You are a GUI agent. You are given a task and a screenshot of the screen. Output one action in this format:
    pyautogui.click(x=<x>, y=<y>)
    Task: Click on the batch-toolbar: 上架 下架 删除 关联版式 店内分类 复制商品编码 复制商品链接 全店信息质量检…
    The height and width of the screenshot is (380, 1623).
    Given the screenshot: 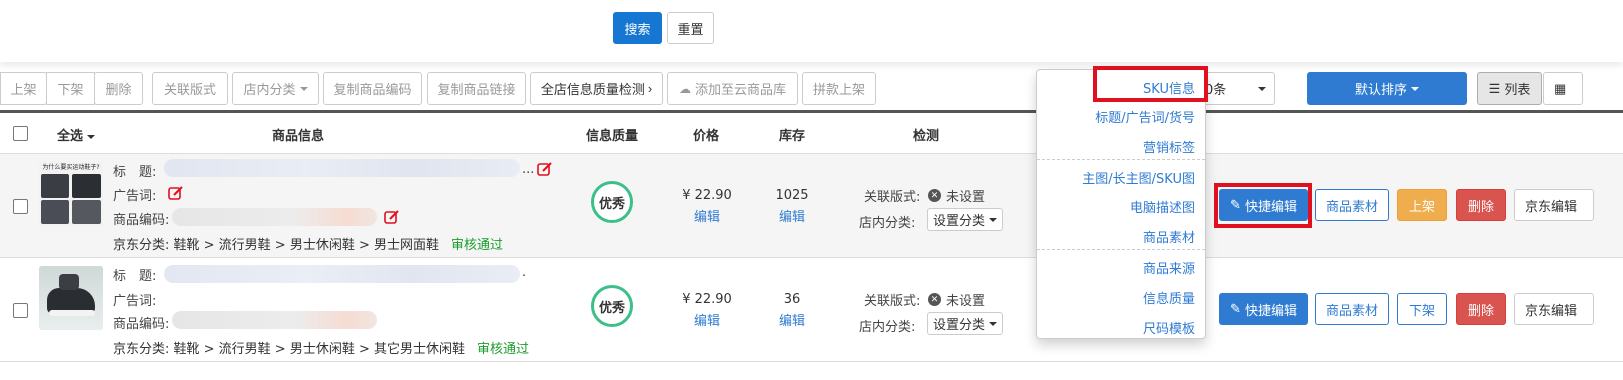 What is the action you would take?
    pyautogui.click(x=811, y=88)
    